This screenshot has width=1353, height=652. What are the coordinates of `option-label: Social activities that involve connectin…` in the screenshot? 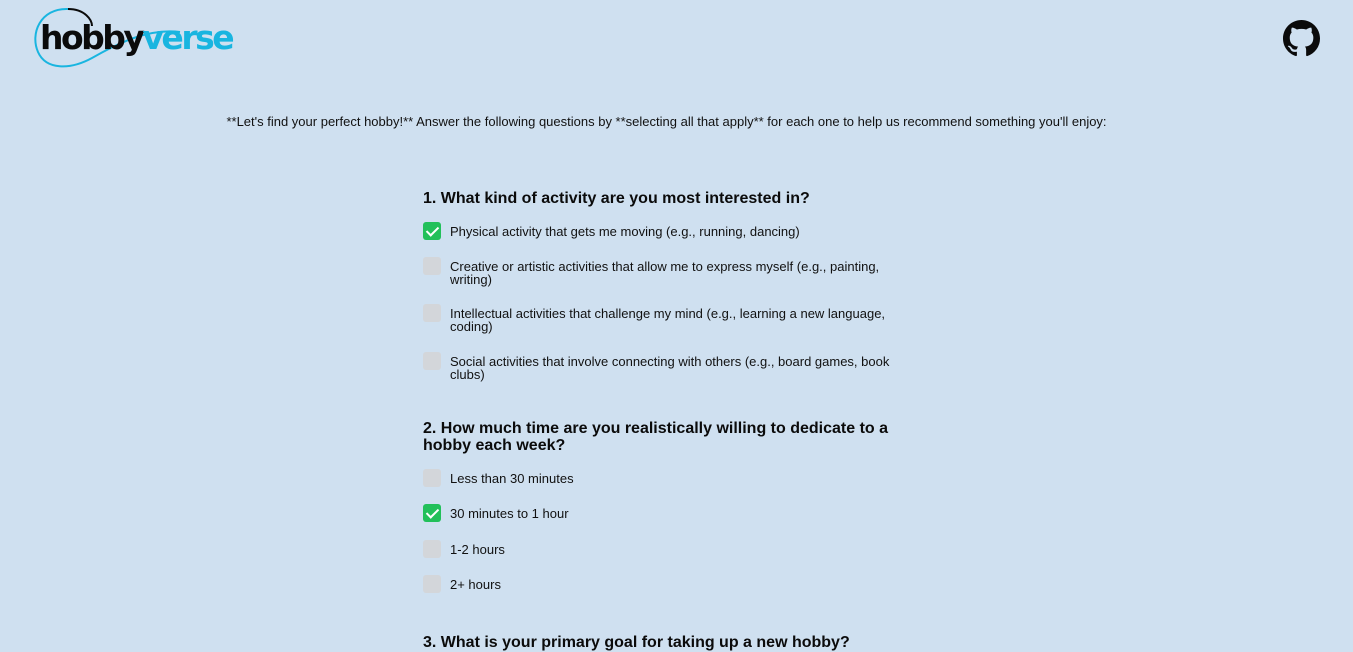 It's located at (670, 368).